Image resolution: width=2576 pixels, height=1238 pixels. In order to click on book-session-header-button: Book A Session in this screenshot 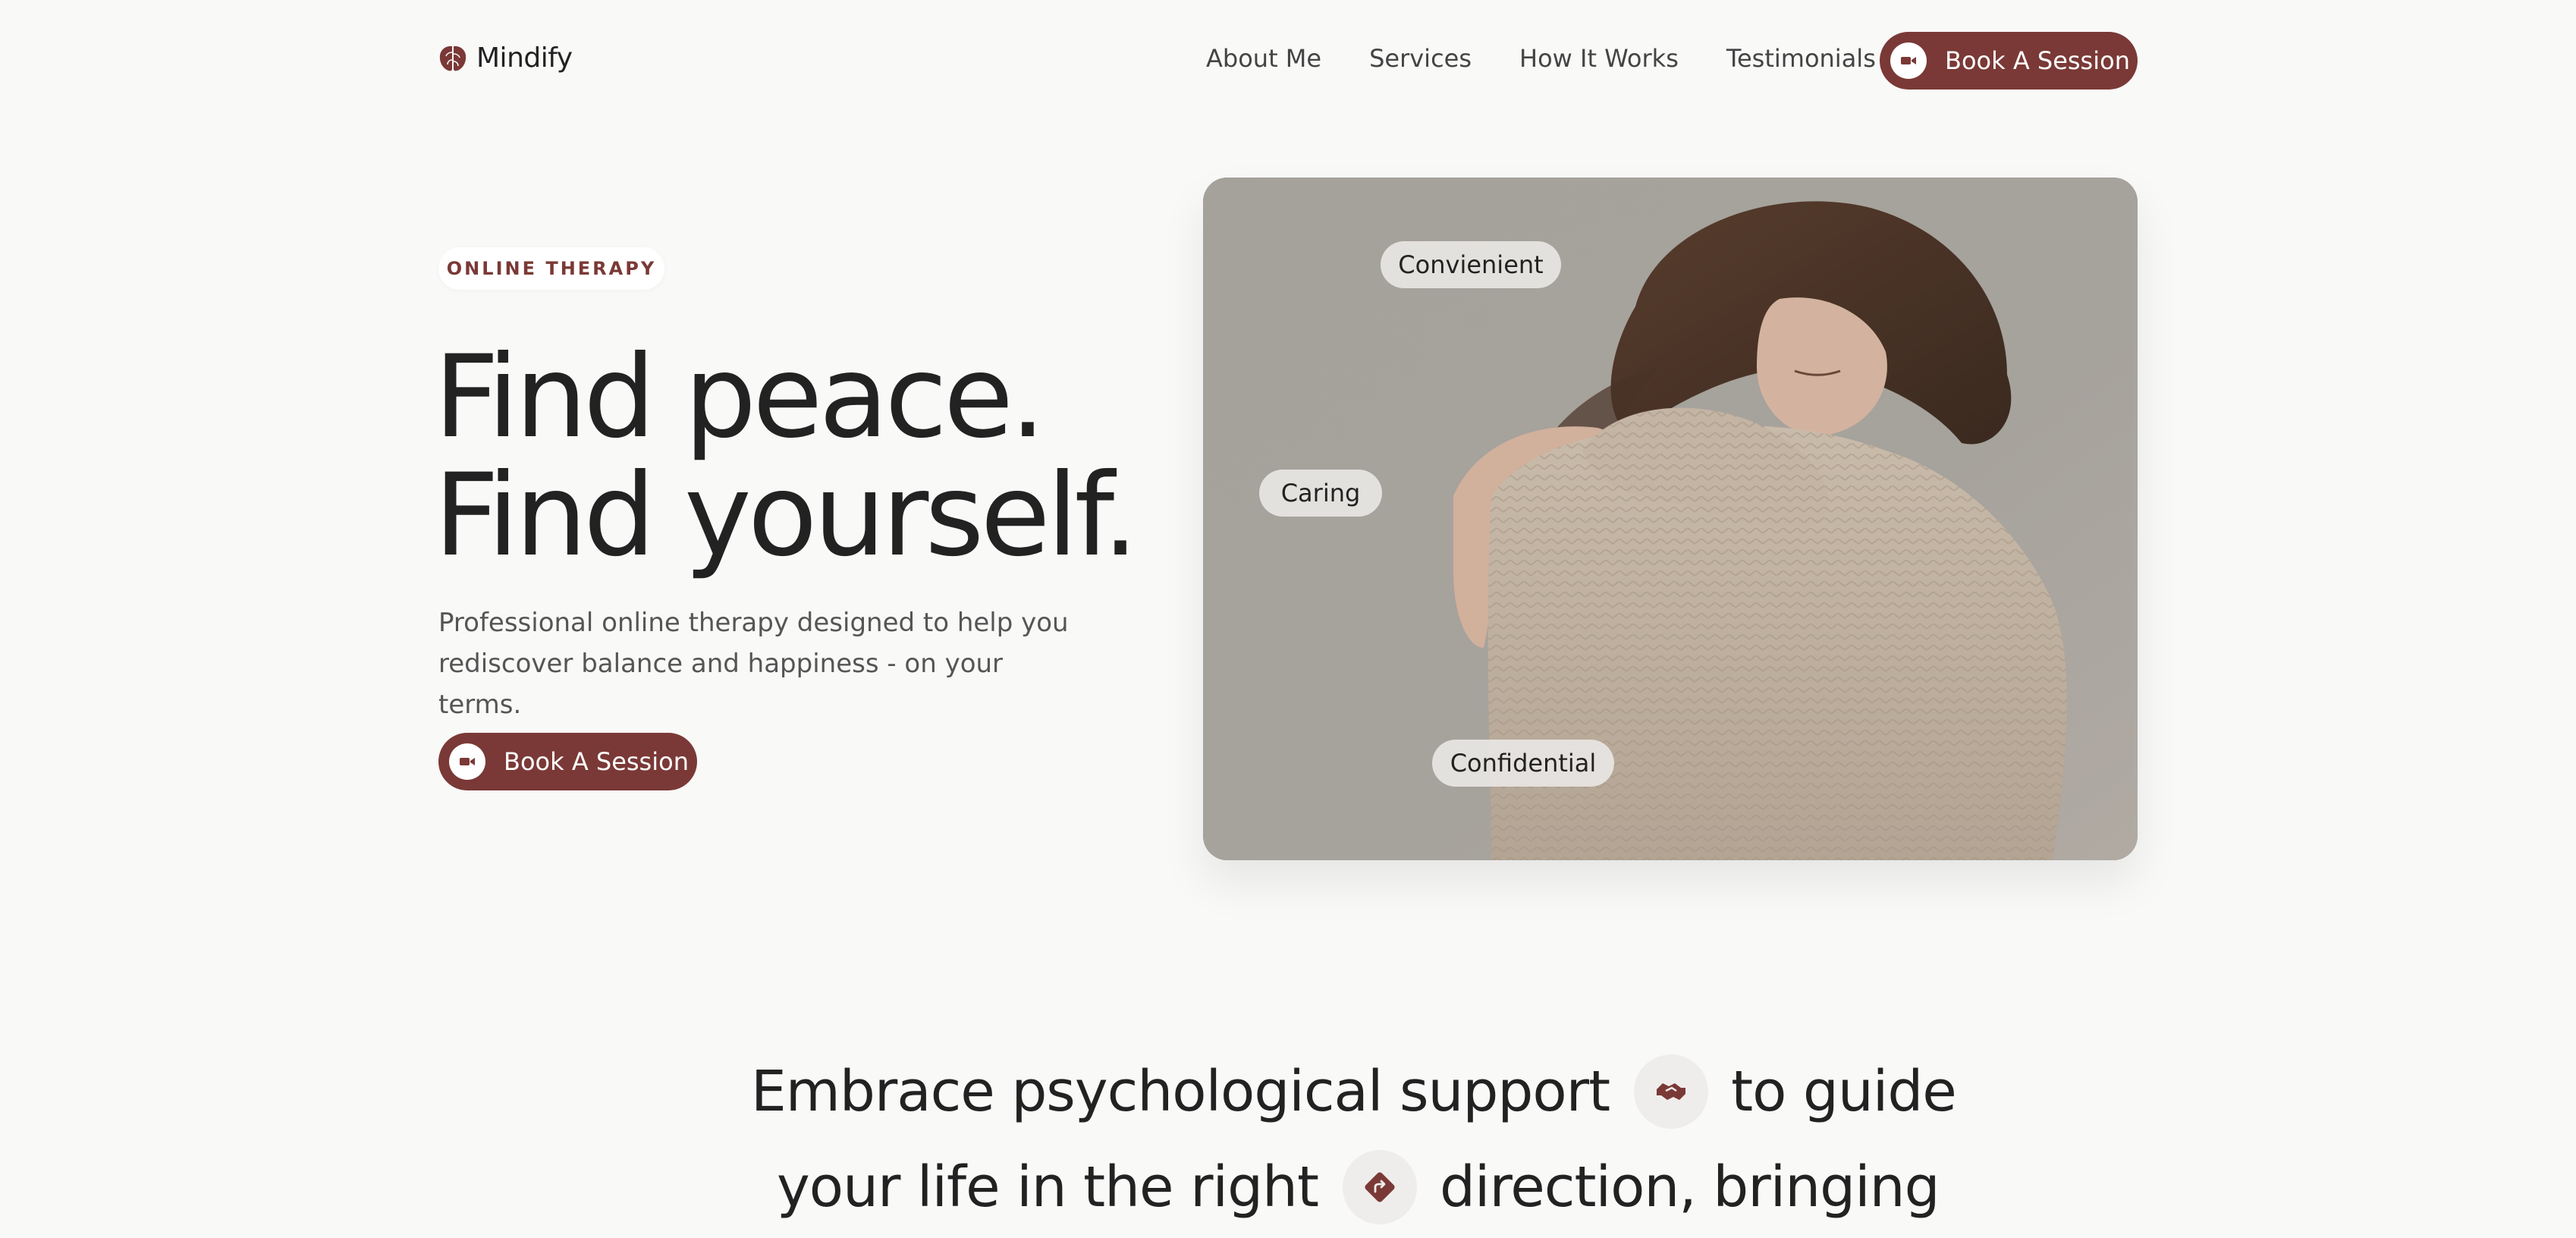, I will do `click(2009, 61)`.